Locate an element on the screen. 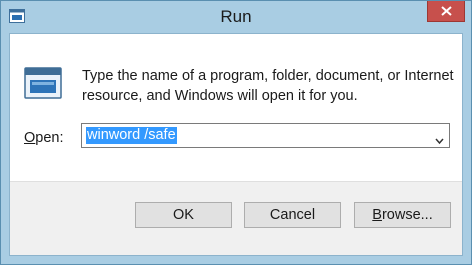  window-title: Run is located at coordinates (236, 16).